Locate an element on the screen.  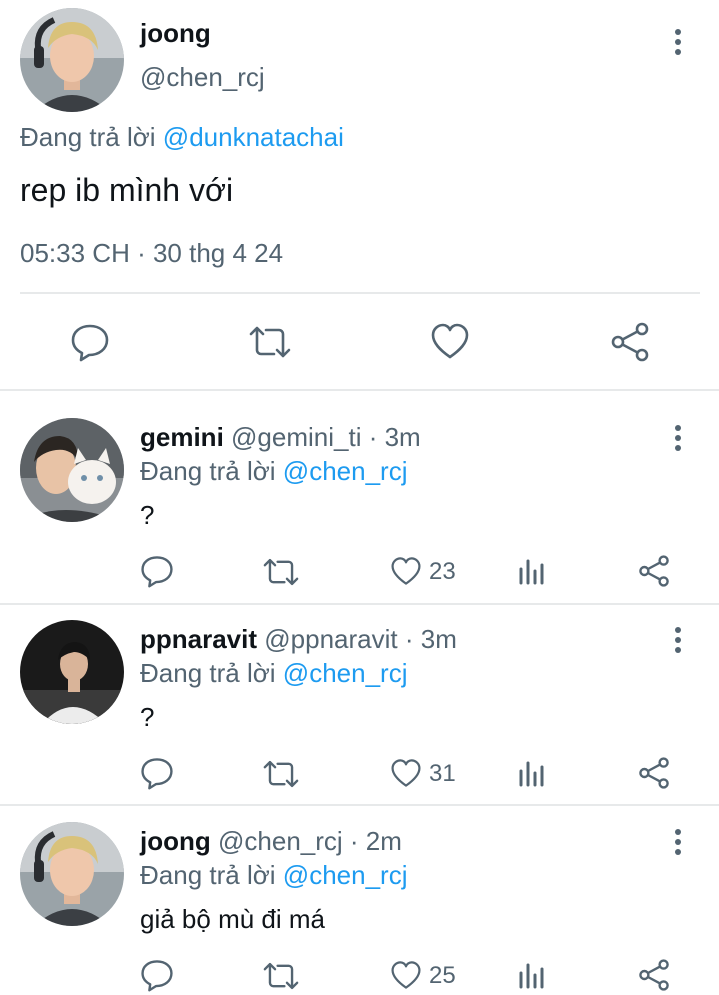
handle: @gemini_ti is located at coordinates (296, 437).